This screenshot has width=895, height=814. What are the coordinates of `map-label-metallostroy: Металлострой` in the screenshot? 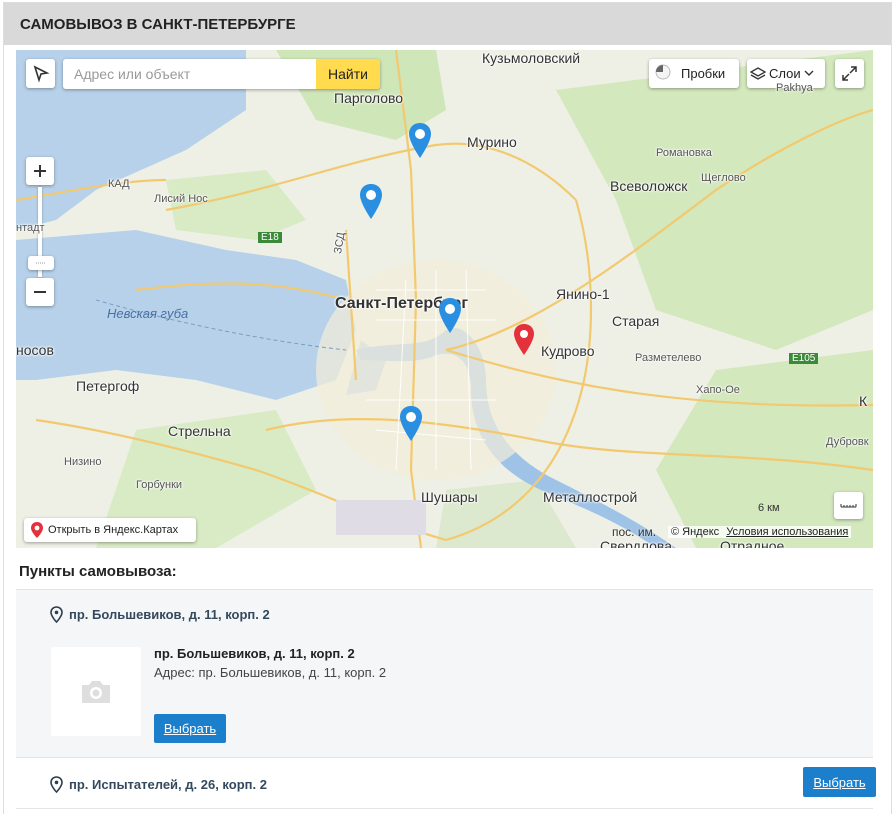 It's located at (590, 497).